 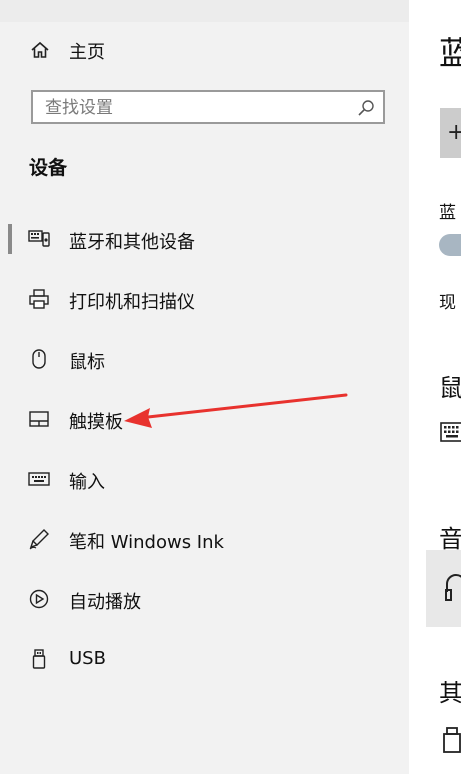 What do you see at coordinates (450, 539) in the screenshot?
I see `section-heading-audio: 音` at bounding box center [450, 539].